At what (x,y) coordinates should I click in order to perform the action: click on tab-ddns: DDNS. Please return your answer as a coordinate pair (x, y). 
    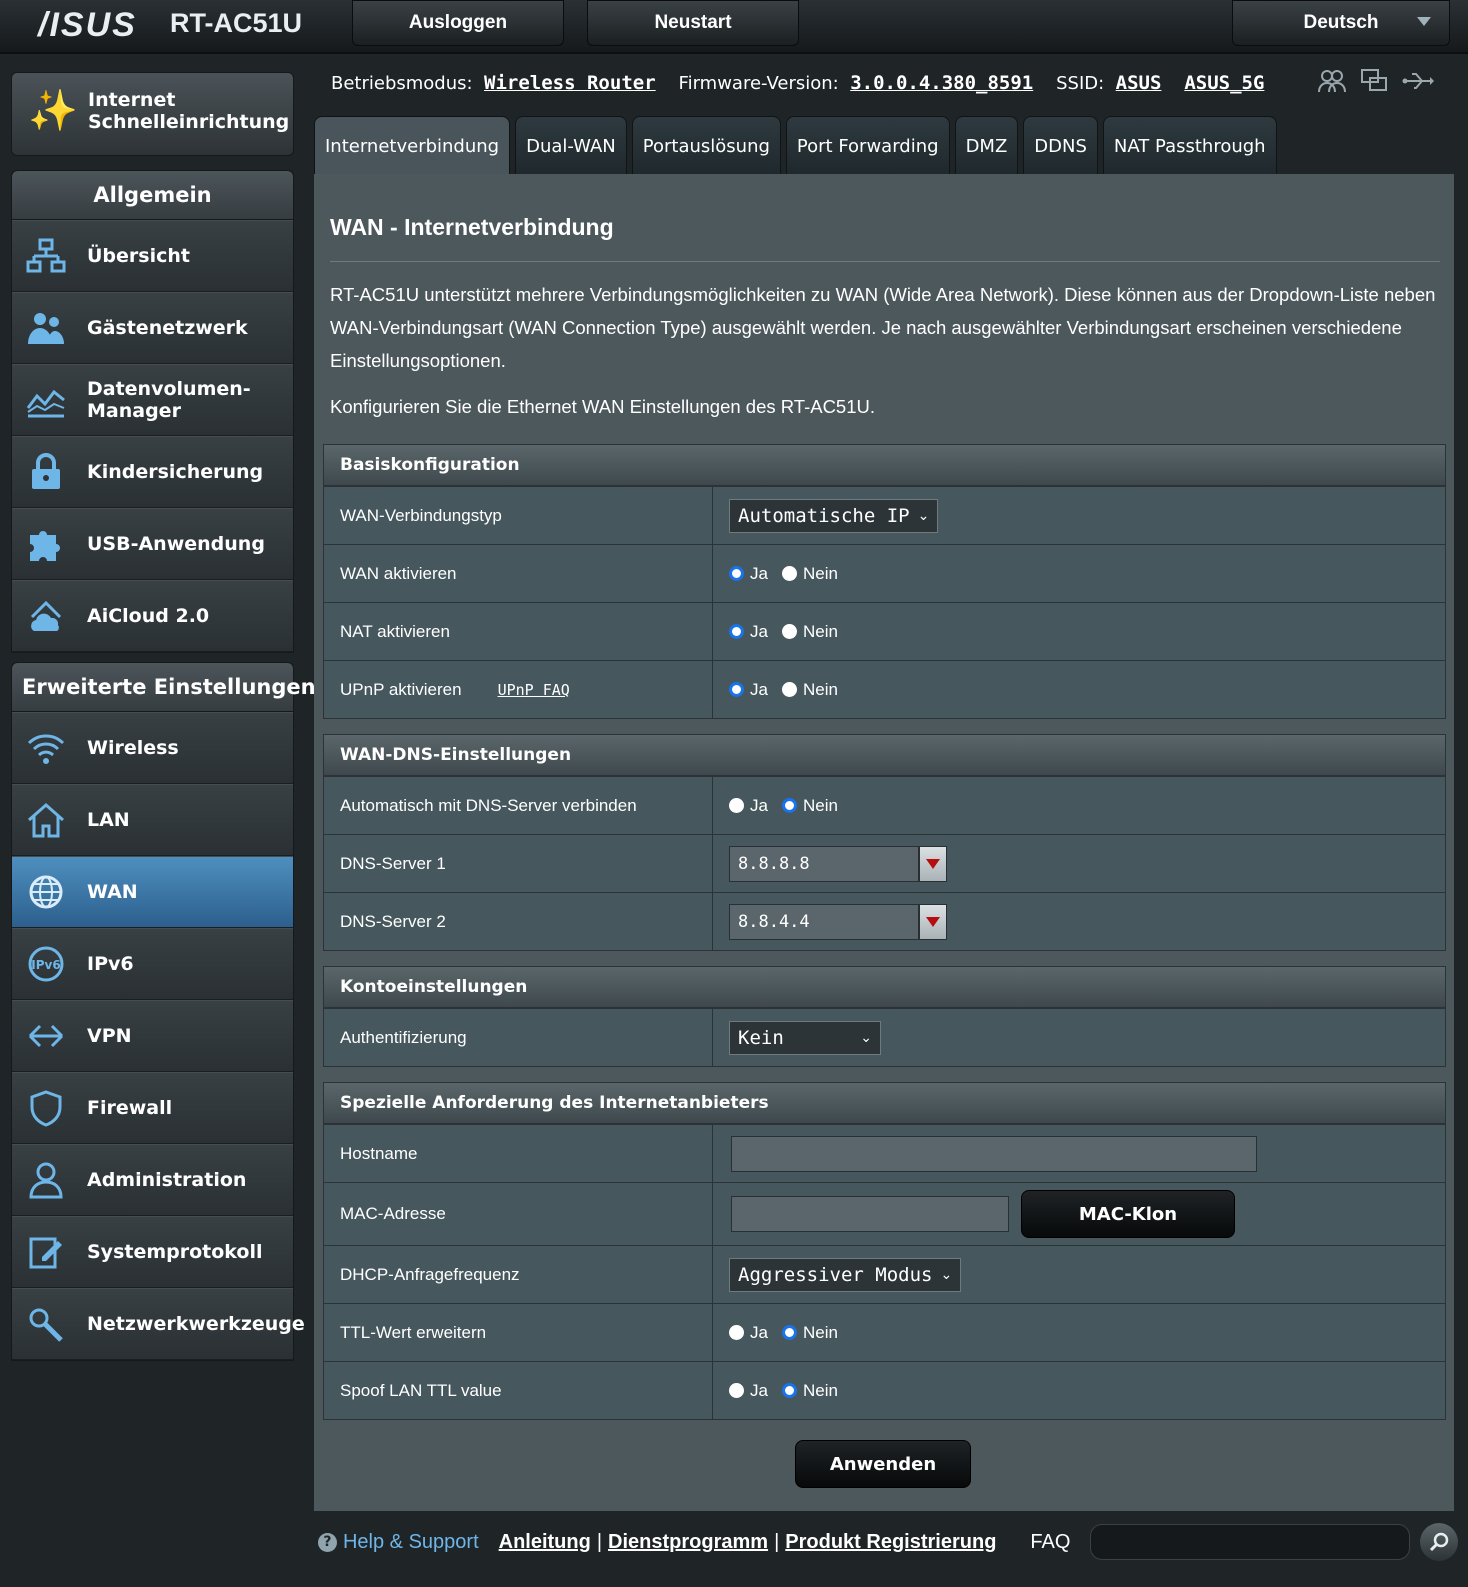
    Looking at the image, I should click on (1060, 146).